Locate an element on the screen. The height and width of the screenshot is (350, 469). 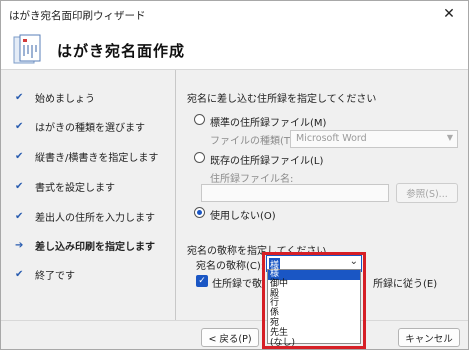
chevron-down-icon: ▼ is located at coordinates (449, 137).